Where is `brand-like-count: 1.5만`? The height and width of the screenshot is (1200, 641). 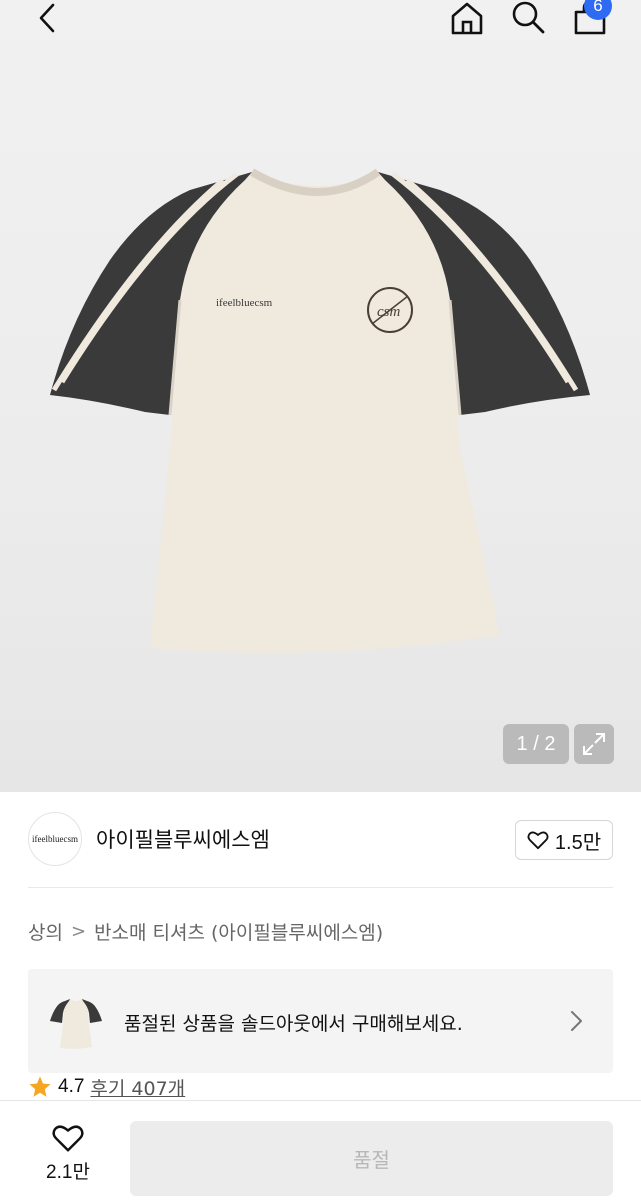
brand-like-count: 1.5만 is located at coordinates (578, 842).